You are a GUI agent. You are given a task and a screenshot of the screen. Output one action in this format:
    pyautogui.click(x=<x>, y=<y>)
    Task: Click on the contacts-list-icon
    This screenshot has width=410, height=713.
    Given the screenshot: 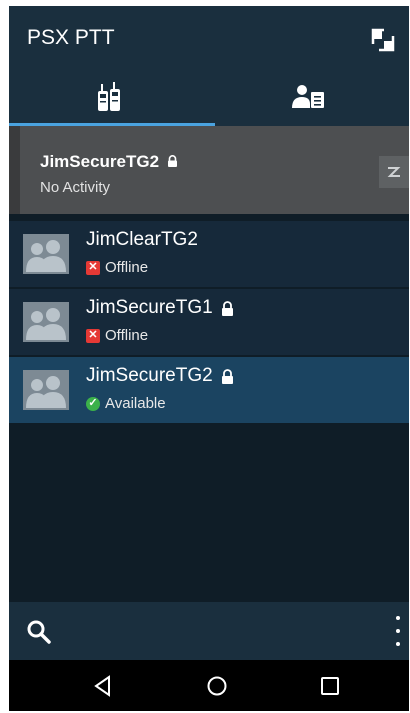 What is the action you would take?
    pyautogui.click(x=308, y=96)
    